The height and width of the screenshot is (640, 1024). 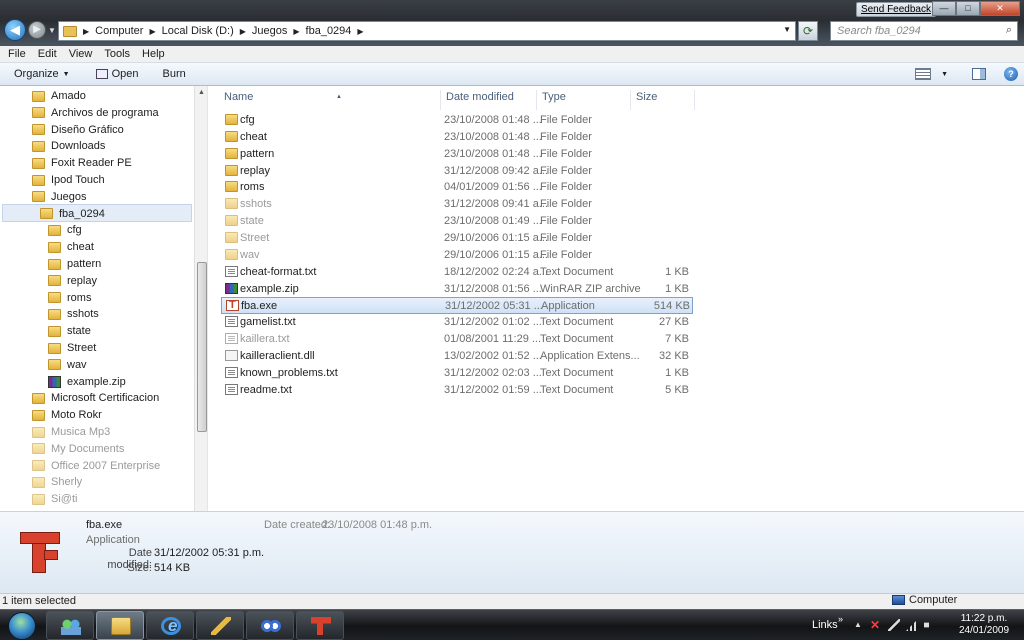 I want to click on tree-item: cfg, so click(x=65, y=230).